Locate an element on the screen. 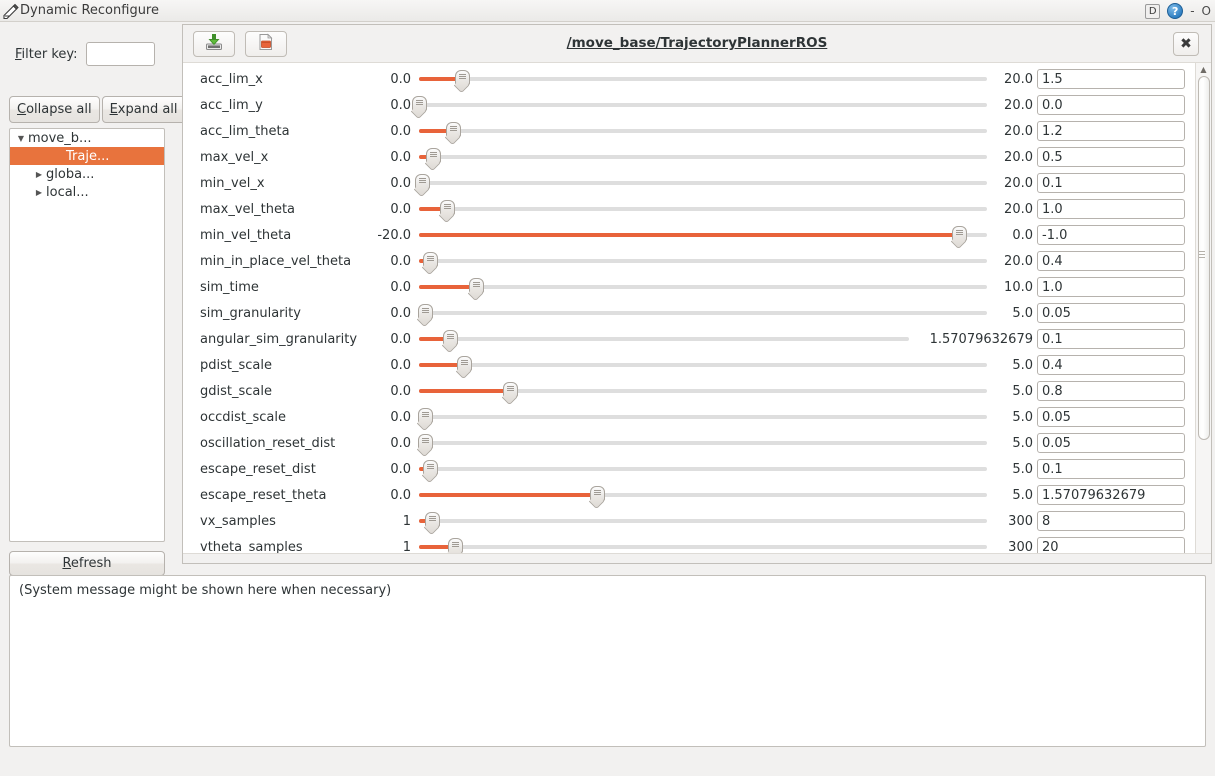 The width and height of the screenshot is (1215, 776). scroll-up-arrow: ▲ is located at coordinates (1203, 69).